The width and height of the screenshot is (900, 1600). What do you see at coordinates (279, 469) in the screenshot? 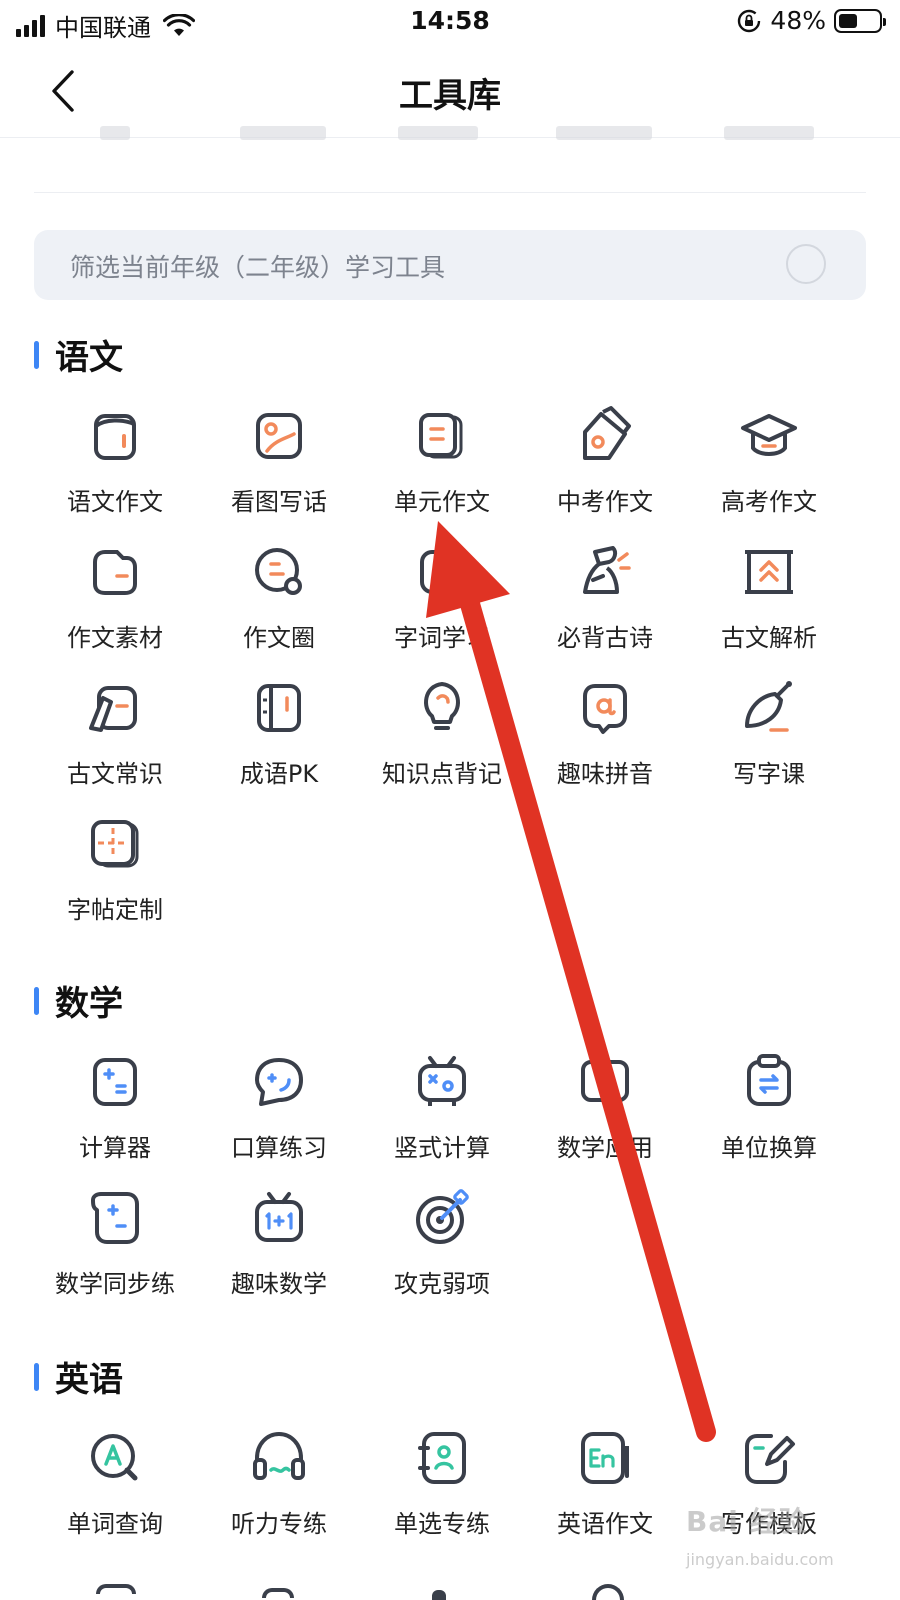
I see `tool-picture-writing: 看图写话` at bounding box center [279, 469].